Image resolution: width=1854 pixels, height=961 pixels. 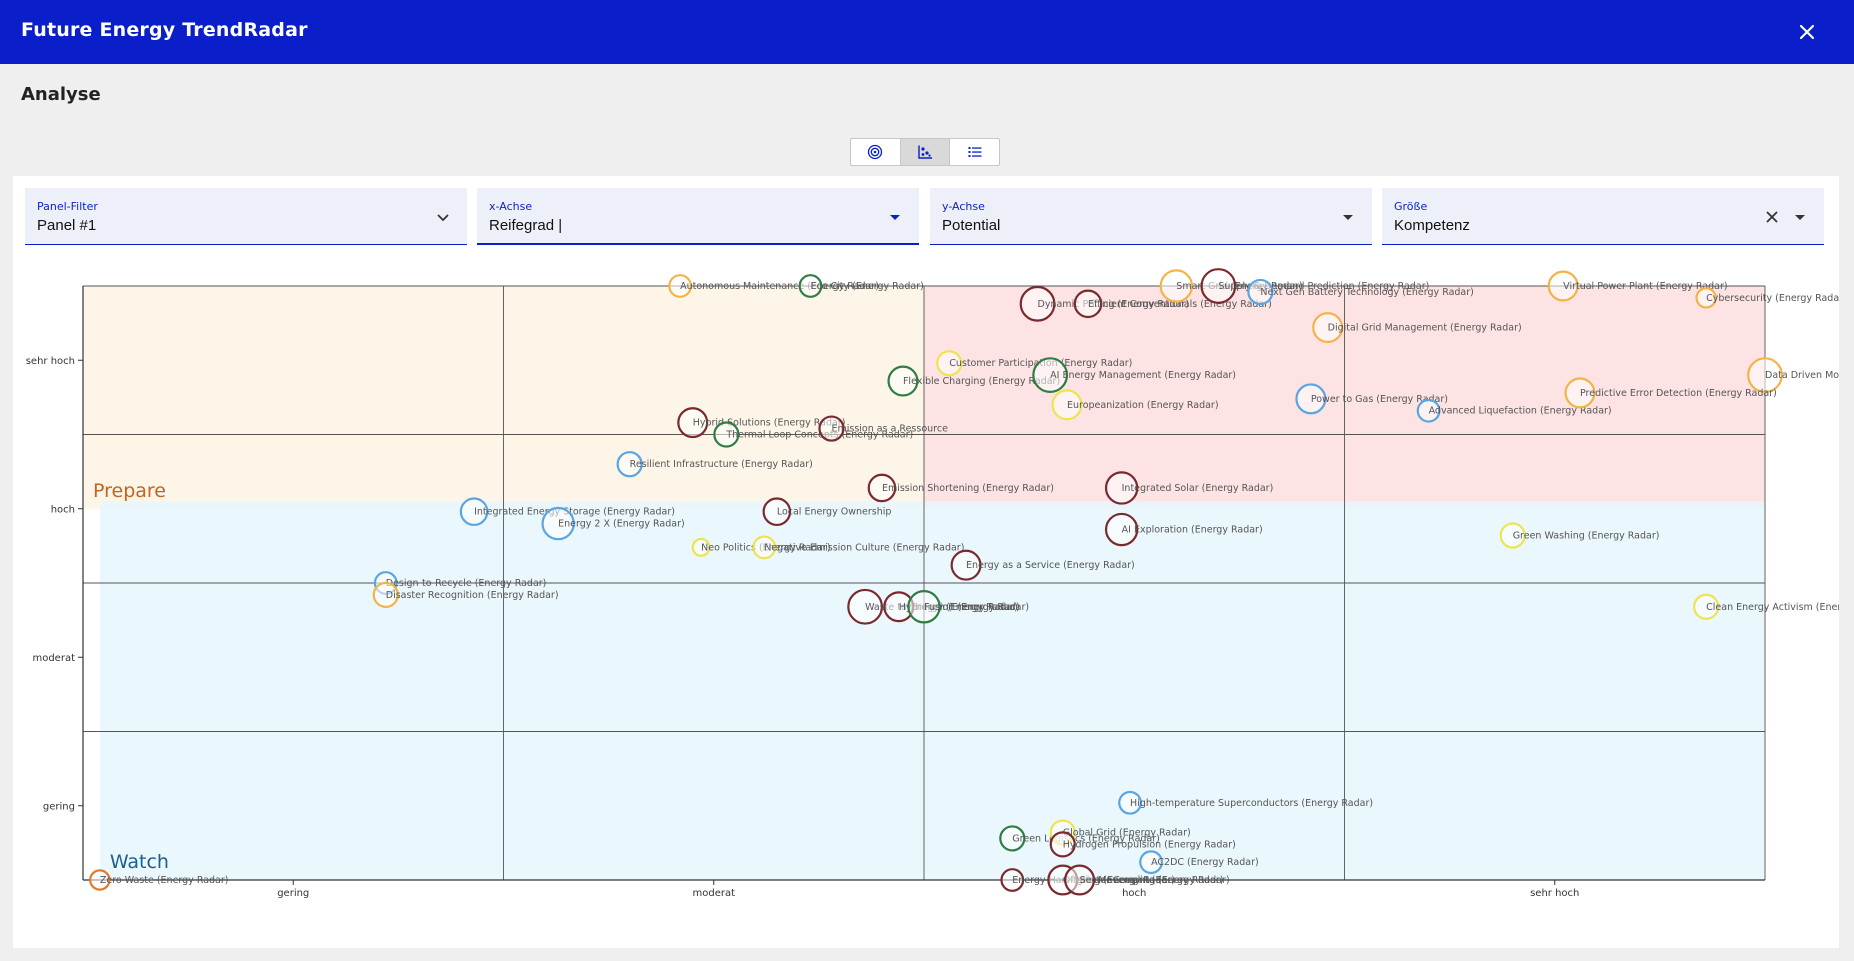 What do you see at coordinates (1143, 375) in the screenshot?
I see `trend-label: AI Energy Management (Energy Radar)` at bounding box center [1143, 375].